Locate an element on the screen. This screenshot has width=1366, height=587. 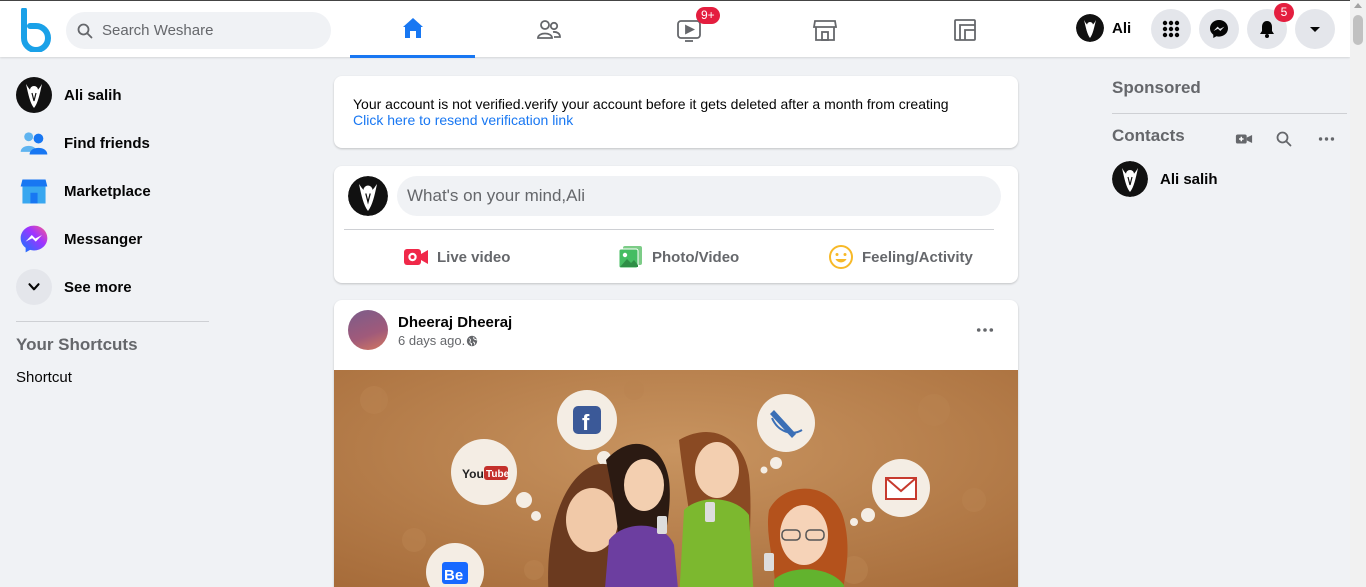
pen-bubble is located at coordinates (786, 423).